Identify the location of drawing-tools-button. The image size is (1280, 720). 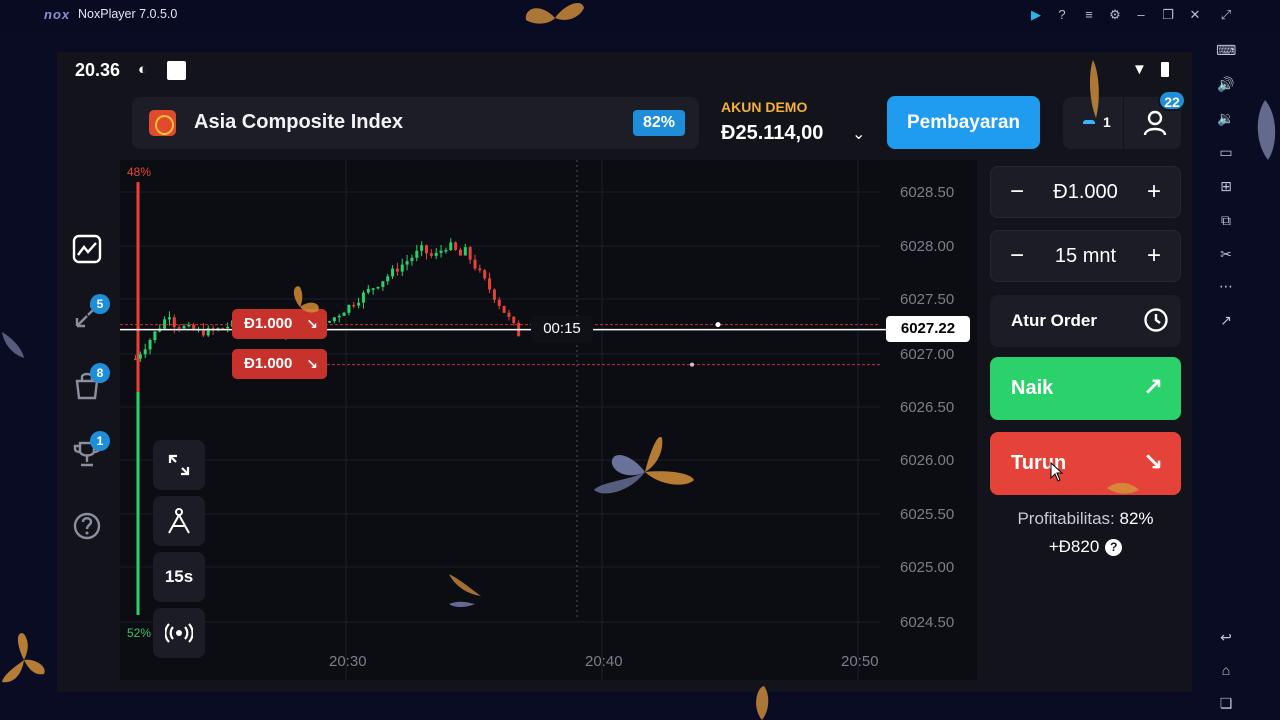
(179, 521).